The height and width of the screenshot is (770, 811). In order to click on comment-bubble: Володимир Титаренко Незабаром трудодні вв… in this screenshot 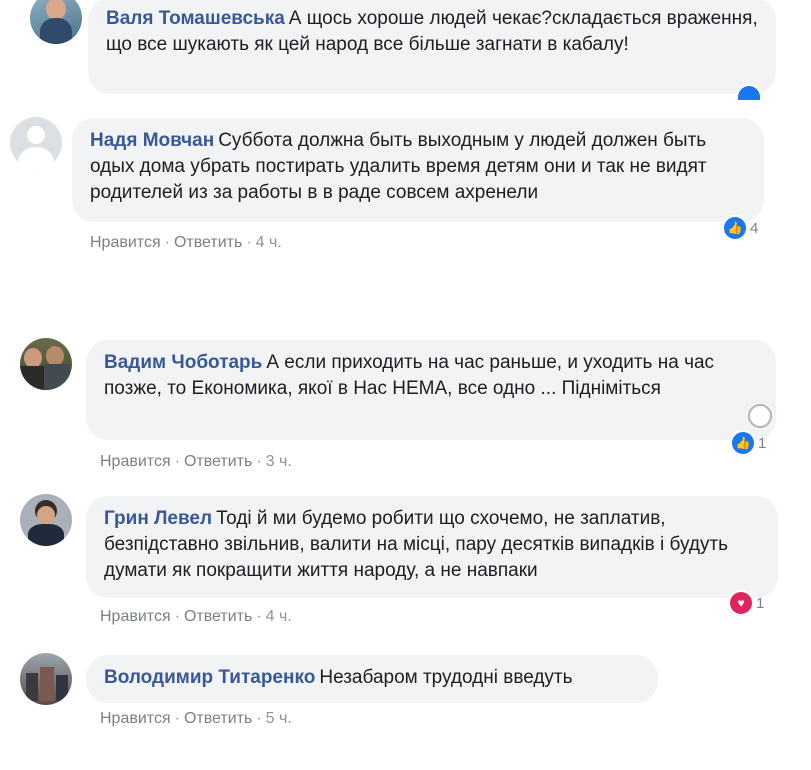, I will do `click(372, 679)`.